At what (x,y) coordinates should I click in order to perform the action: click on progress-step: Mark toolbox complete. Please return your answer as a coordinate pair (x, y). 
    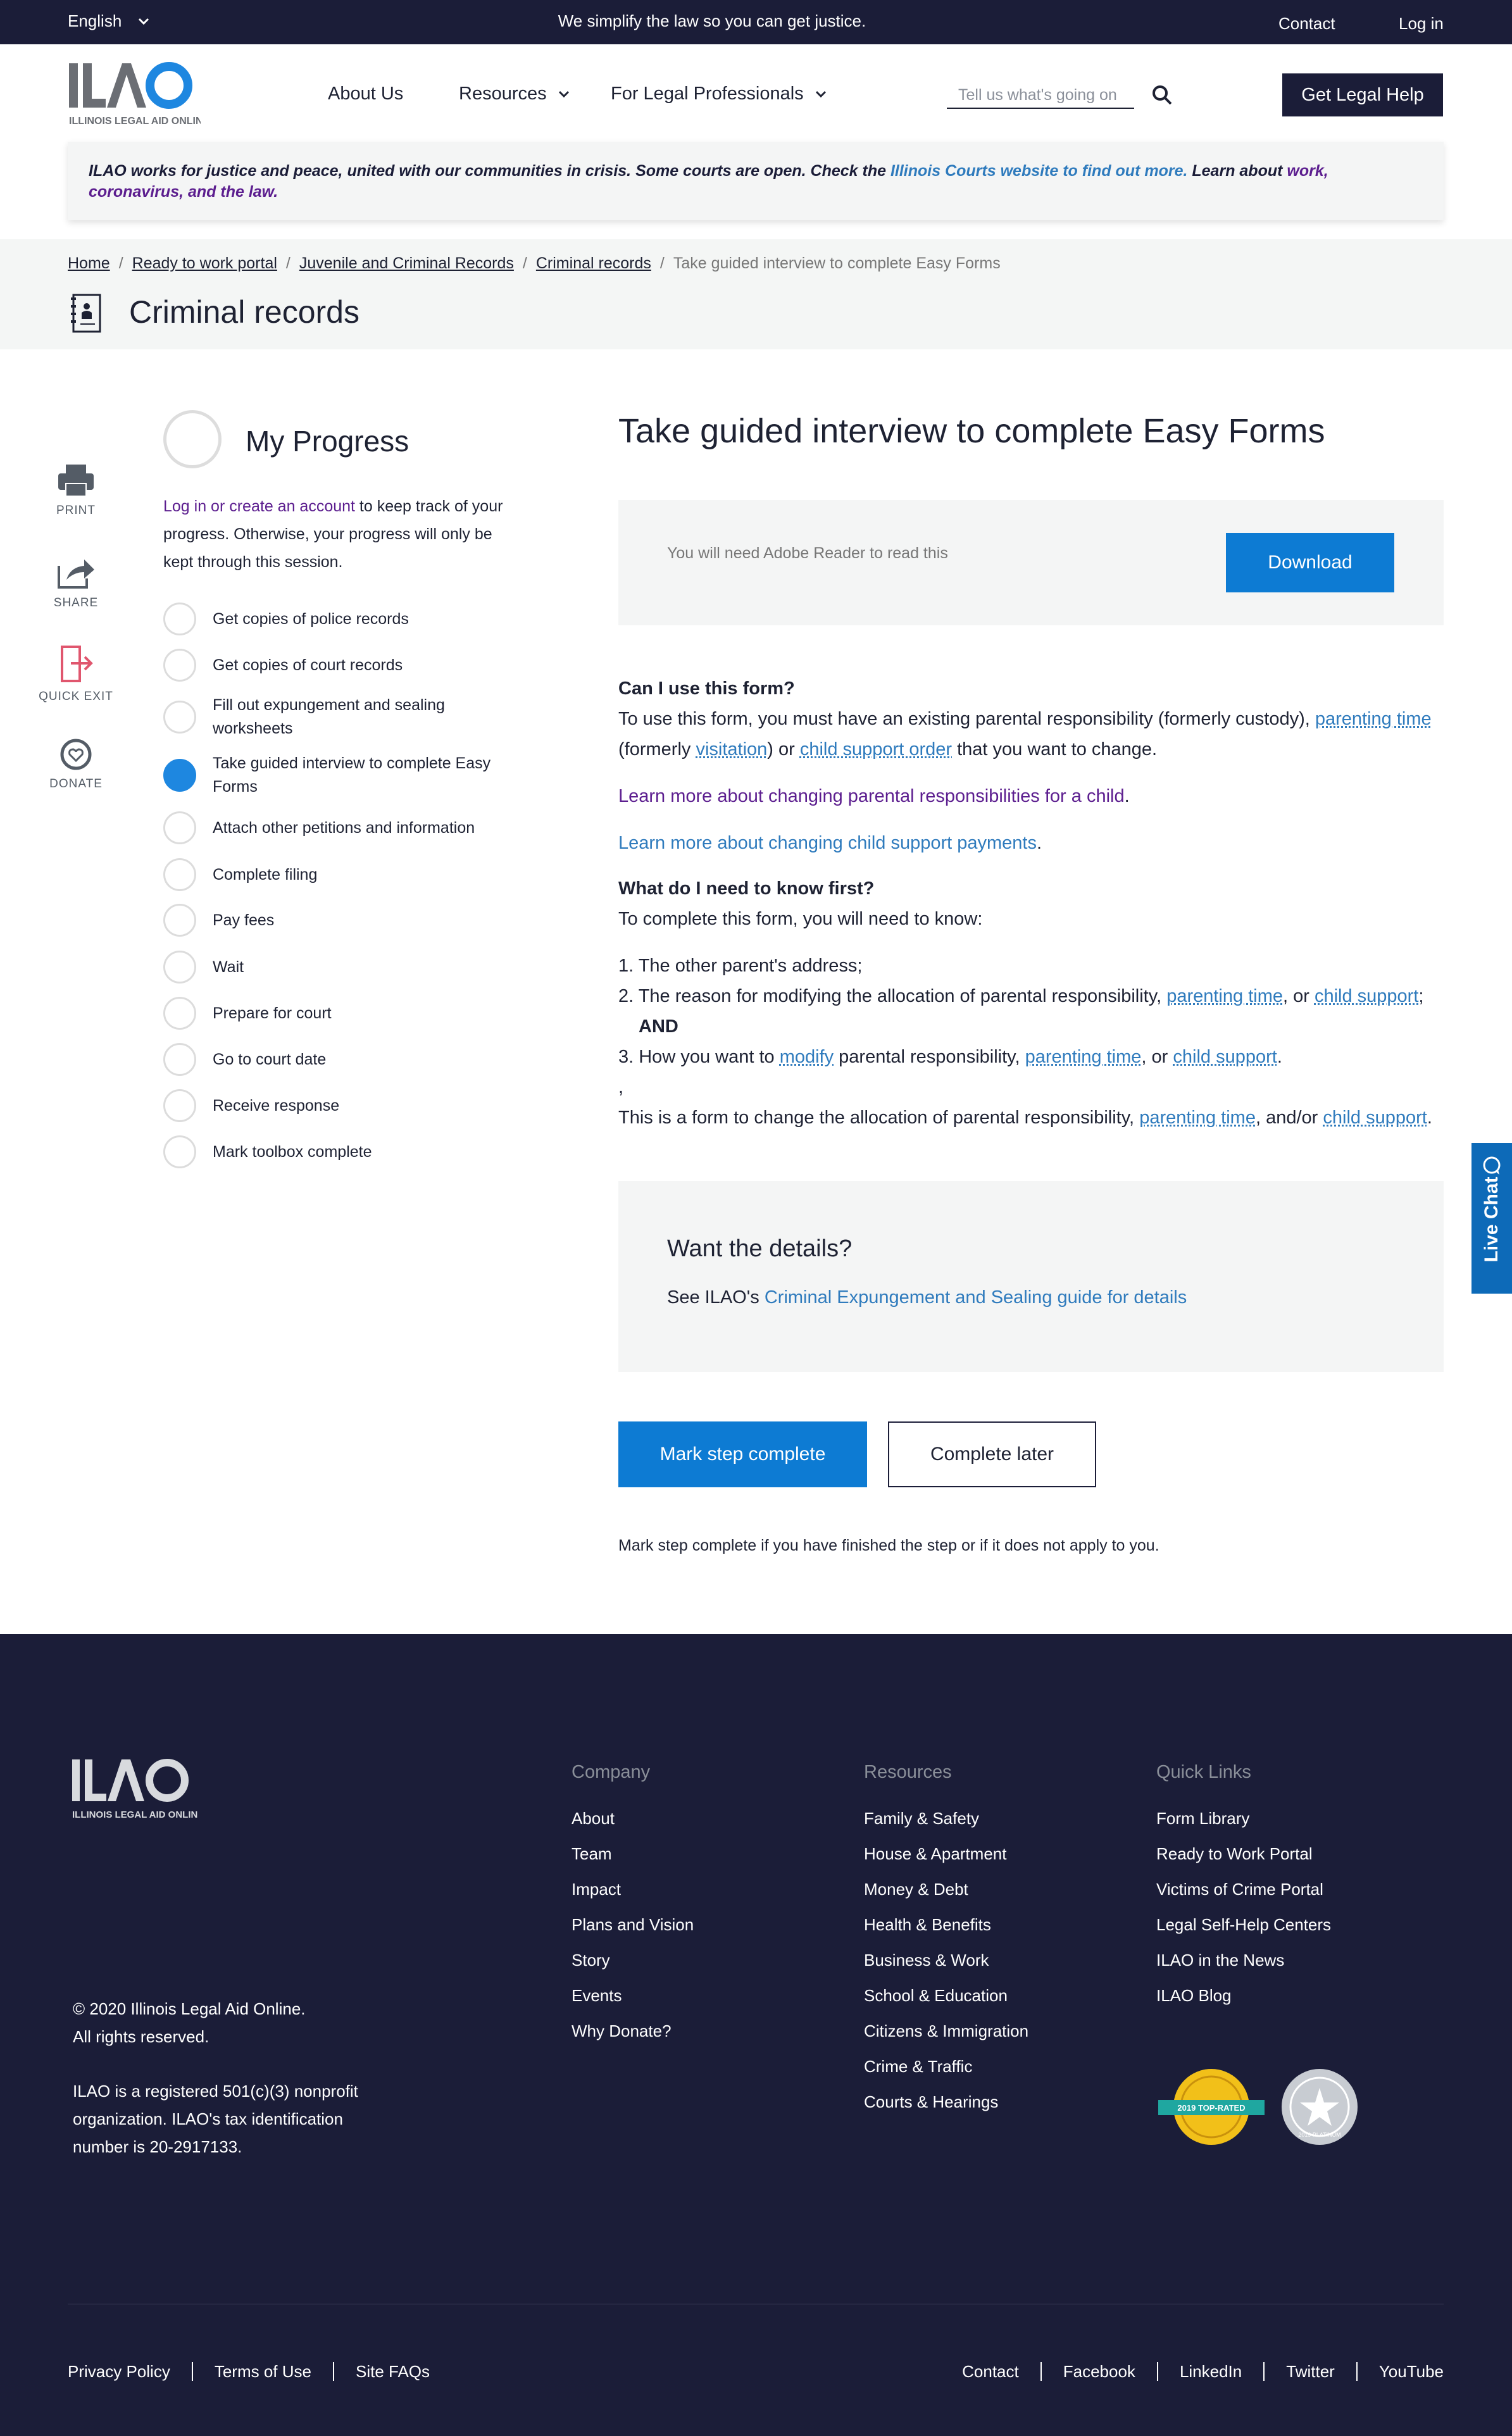
    Looking at the image, I should click on (340, 1151).